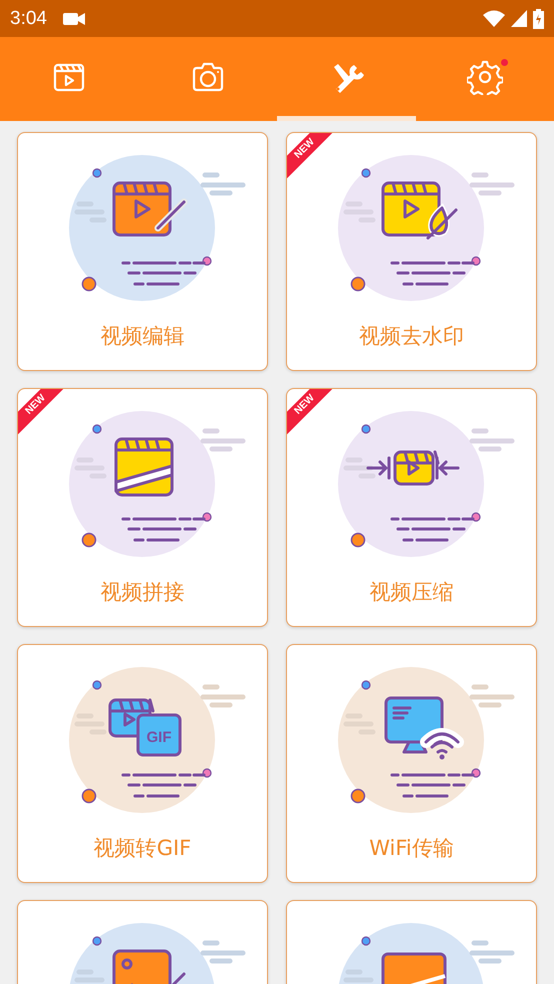 This screenshot has width=554, height=984. I want to click on tool-card: WiFi传输, so click(411, 763).